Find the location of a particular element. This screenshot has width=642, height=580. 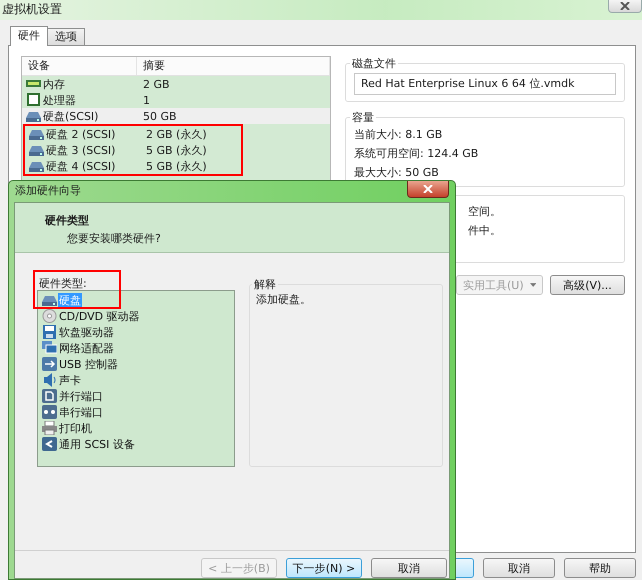

device-name: 硬盘(SCSI) is located at coordinates (79, 116).